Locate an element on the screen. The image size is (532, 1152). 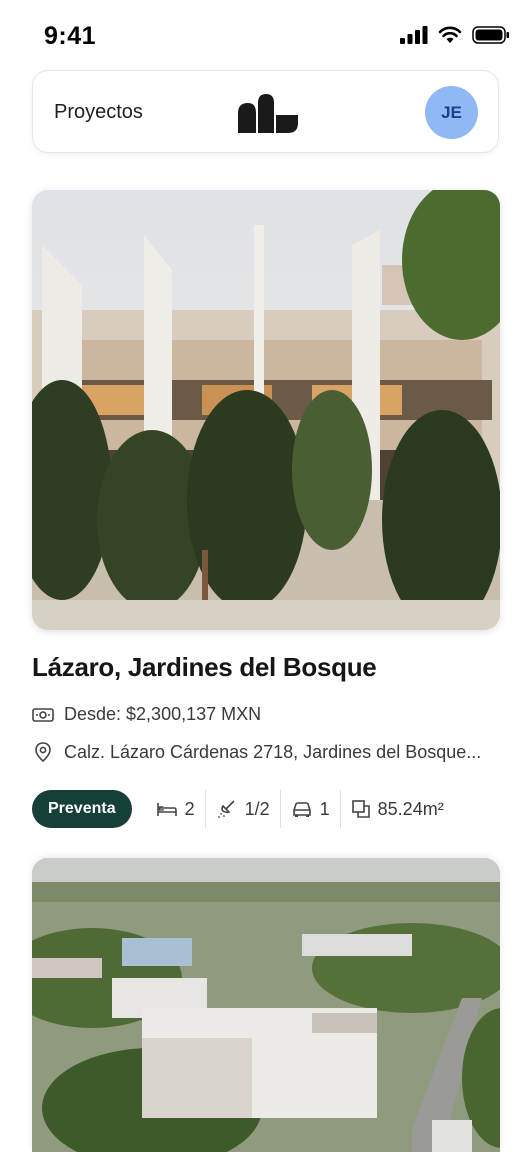
status-time: 9:41 is located at coordinates (70, 36).